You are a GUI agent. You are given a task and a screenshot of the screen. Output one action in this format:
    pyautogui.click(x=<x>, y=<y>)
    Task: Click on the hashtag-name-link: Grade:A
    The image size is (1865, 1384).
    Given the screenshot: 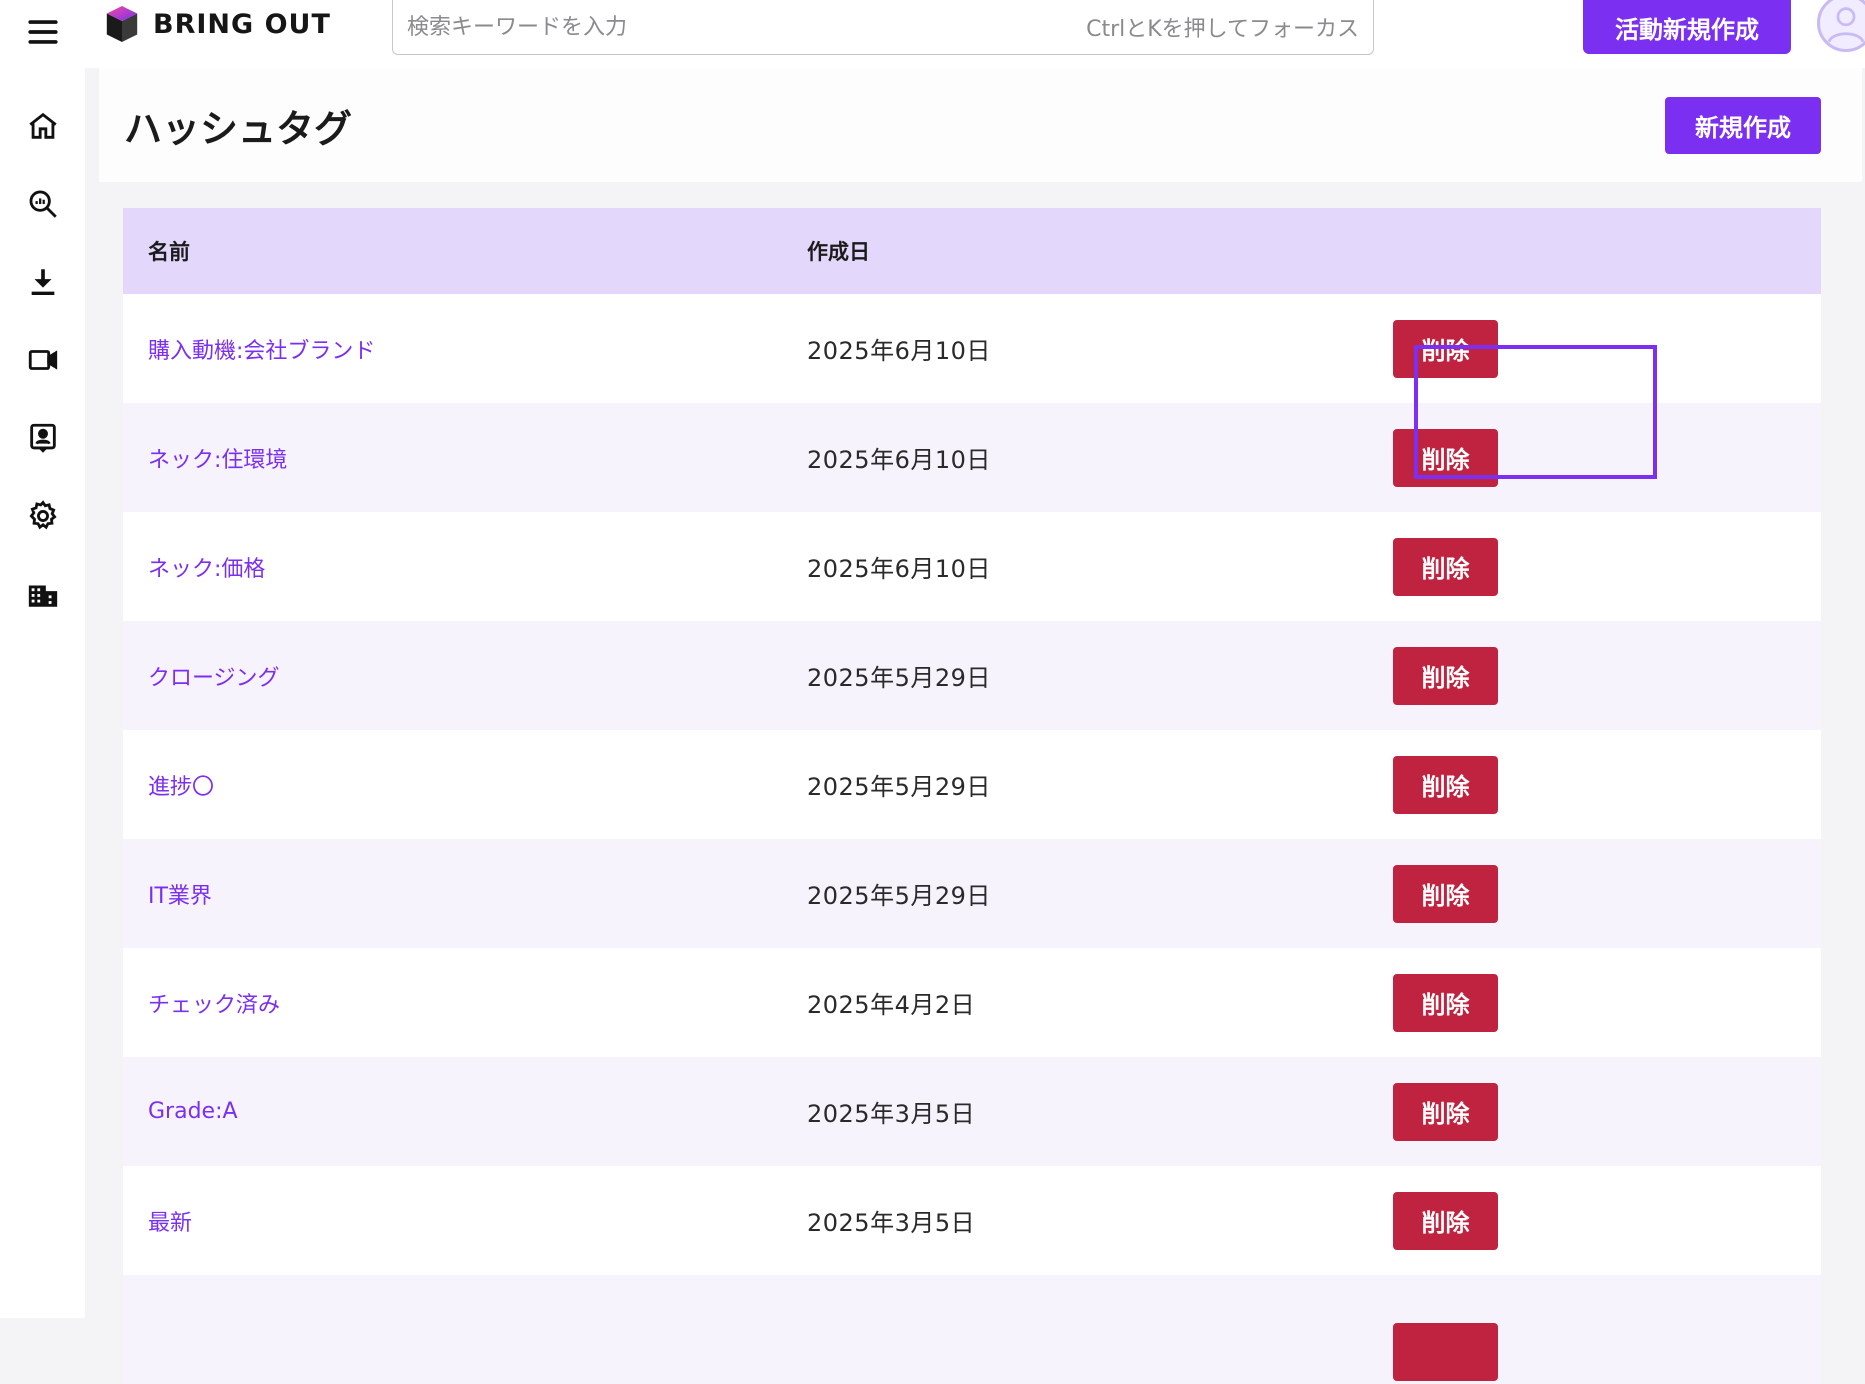 What is the action you would take?
    pyautogui.click(x=193, y=1111)
    